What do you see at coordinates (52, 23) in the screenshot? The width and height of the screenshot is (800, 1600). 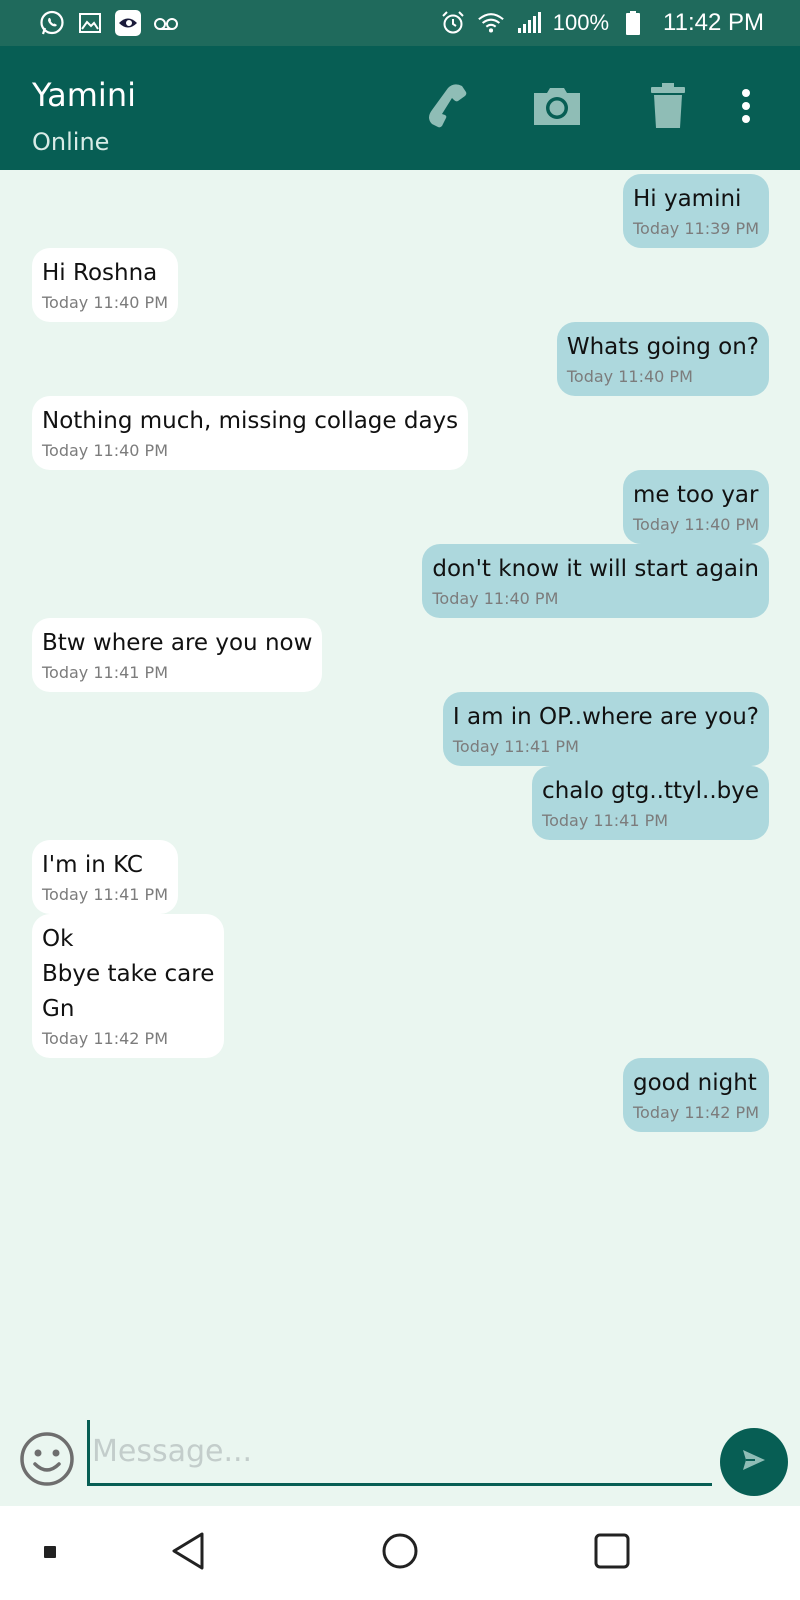 I see `whatsapp-icon` at bounding box center [52, 23].